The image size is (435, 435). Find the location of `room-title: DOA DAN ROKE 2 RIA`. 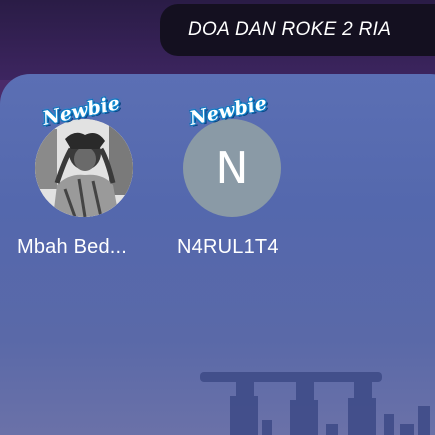

room-title: DOA DAN ROKE 2 RIA is located at coordinates (290, 29).